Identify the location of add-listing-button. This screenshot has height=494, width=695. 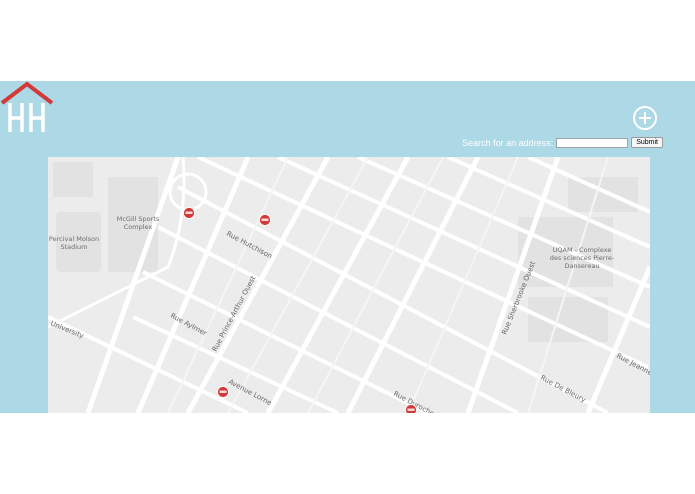
(645, 118).